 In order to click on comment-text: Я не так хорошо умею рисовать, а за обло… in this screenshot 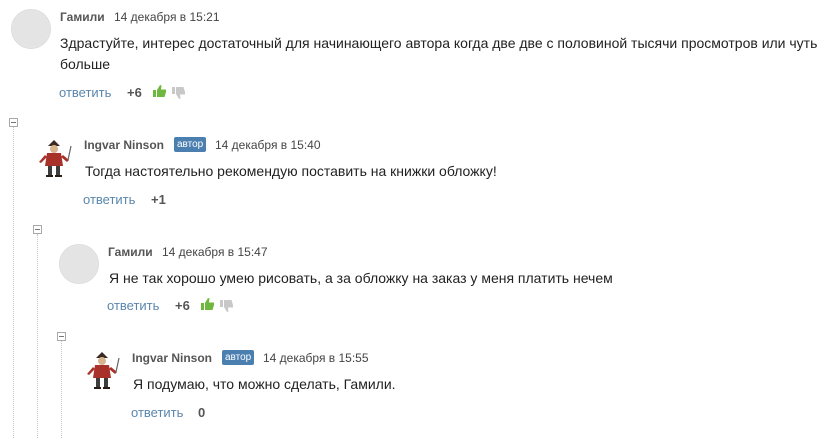, I will do `click(361, 278)`.